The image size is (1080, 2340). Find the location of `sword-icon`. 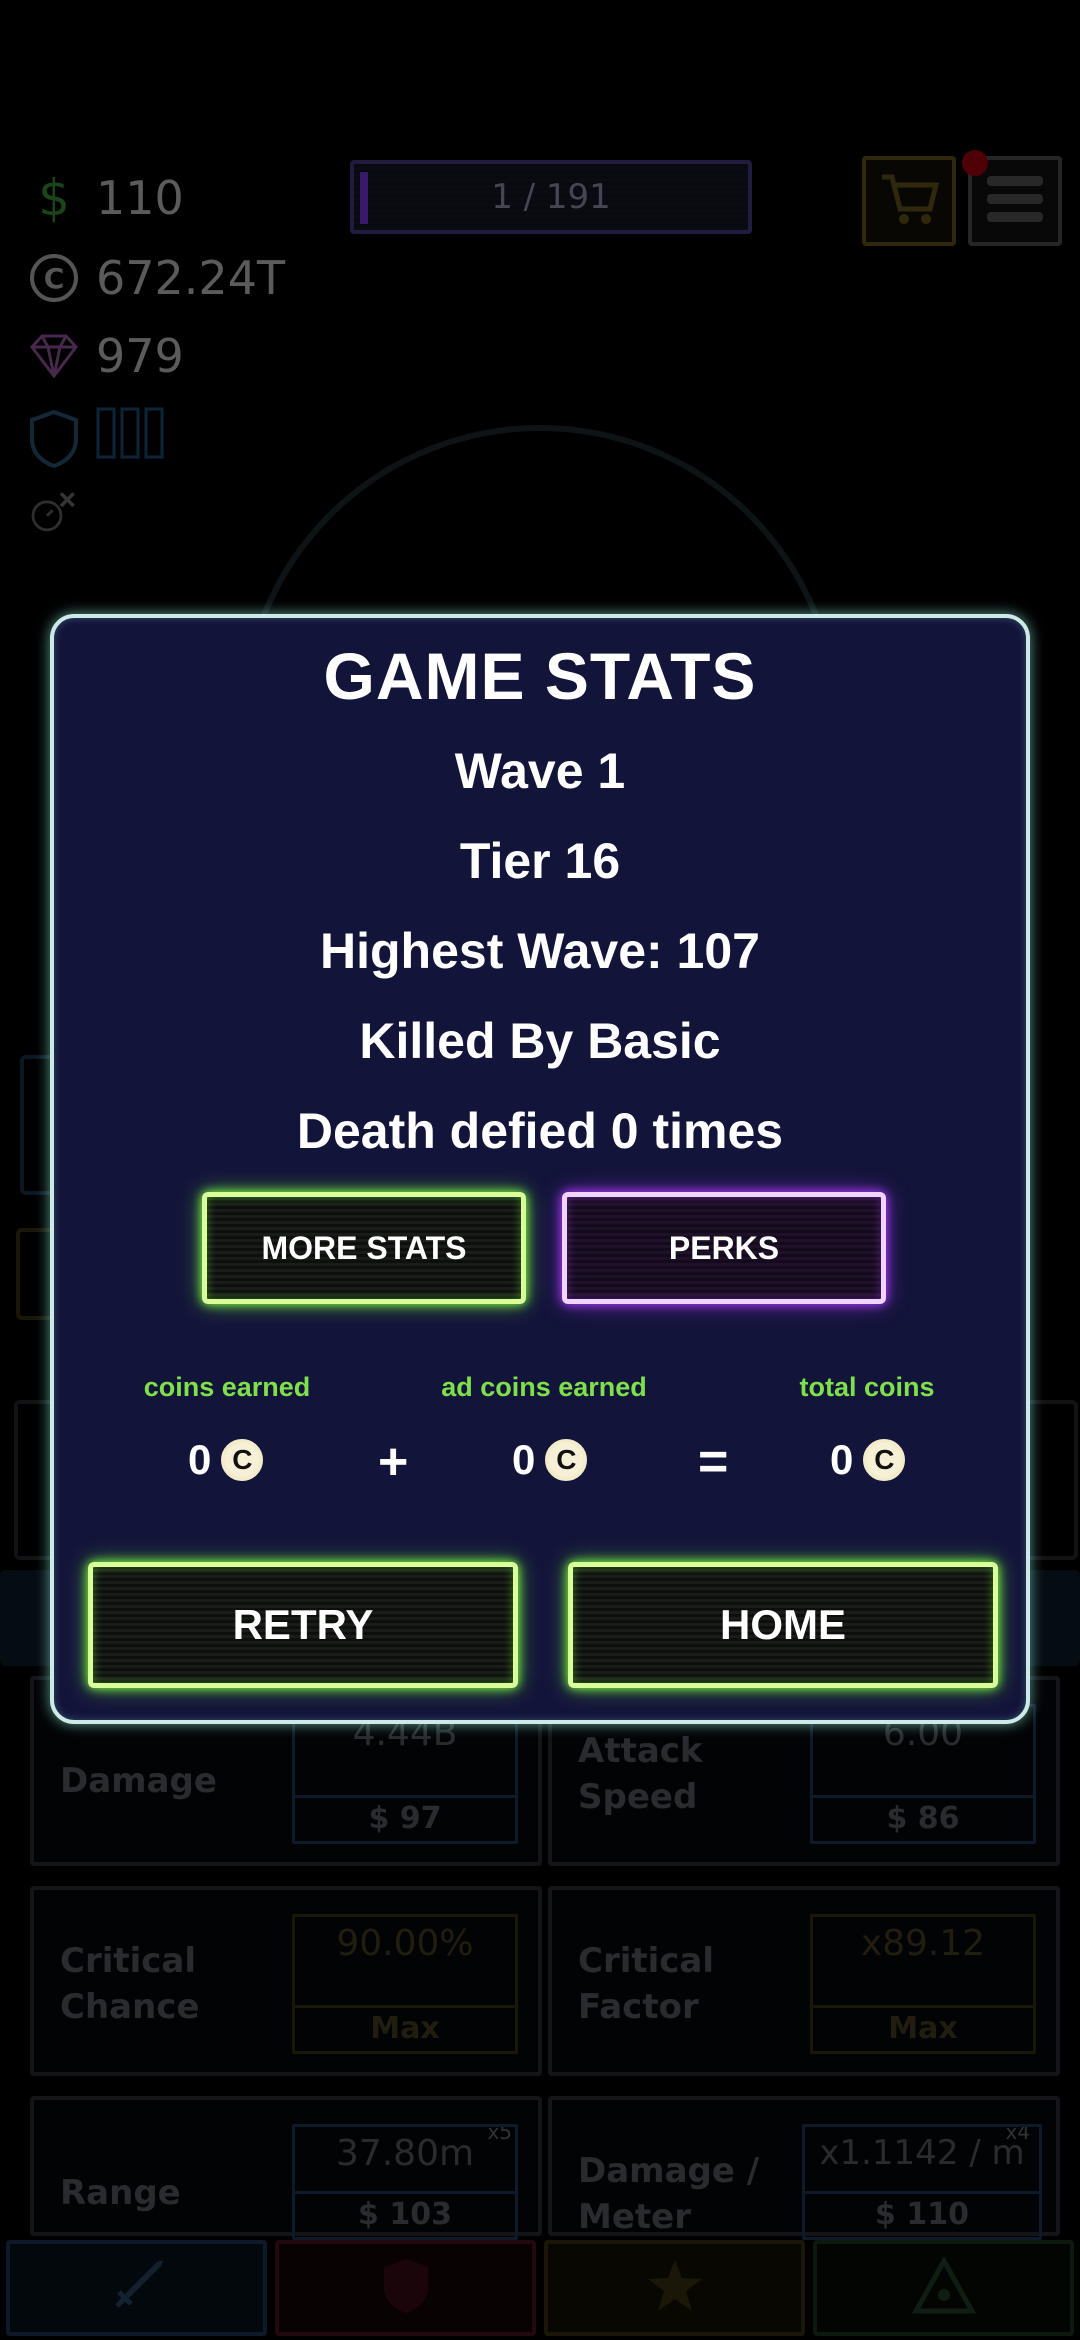

sword-icon is located at coordinates (137, 2288).